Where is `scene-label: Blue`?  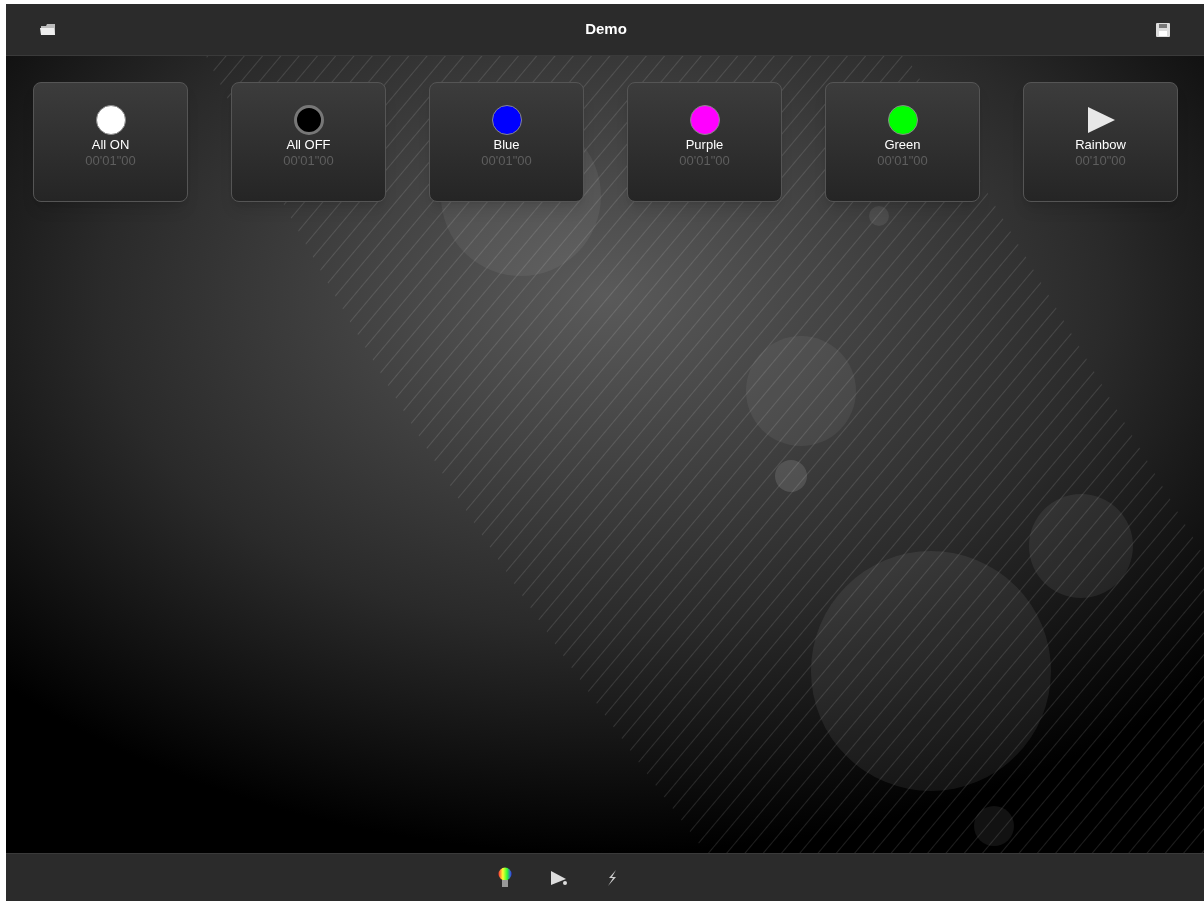
scene-label: Blue is located at coordinates (506, 145).